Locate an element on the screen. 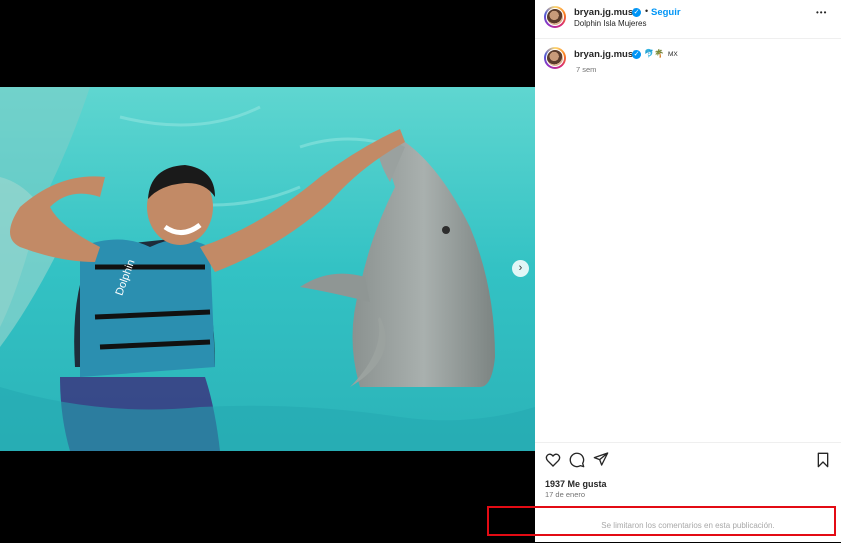 The image size is (841, 543). chevron-right-icon: › is located at coordinates (520, 268).